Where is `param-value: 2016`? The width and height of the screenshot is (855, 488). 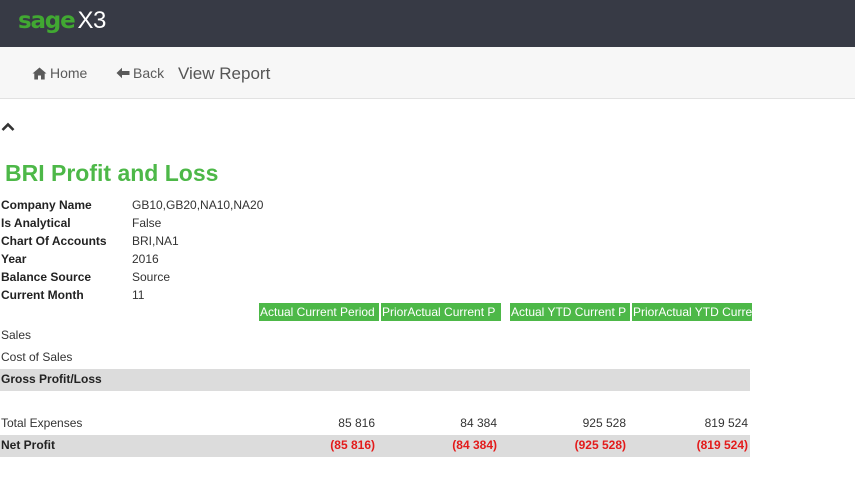 param-value: 2016 is located at coordinates (145, 259).